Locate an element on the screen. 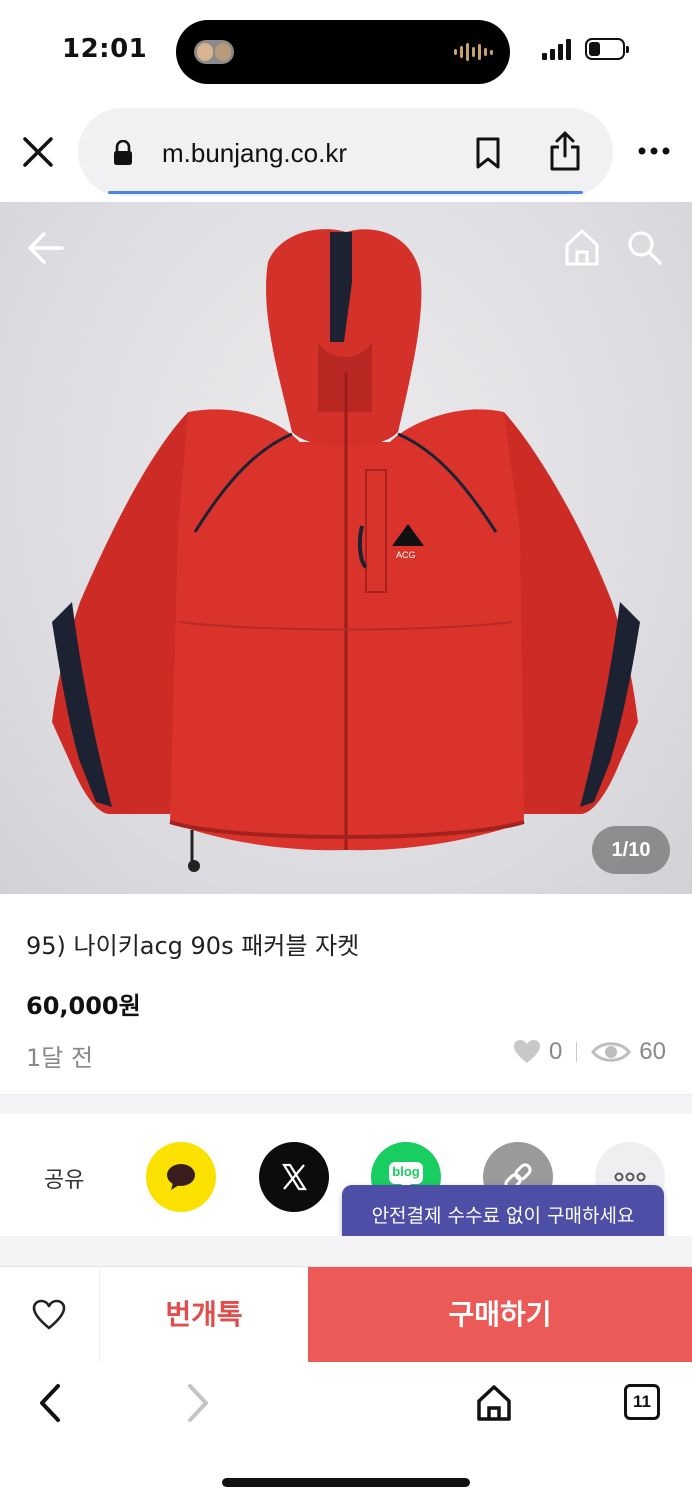  product-stats: 0 60 is located at coordinates (589, 1052).